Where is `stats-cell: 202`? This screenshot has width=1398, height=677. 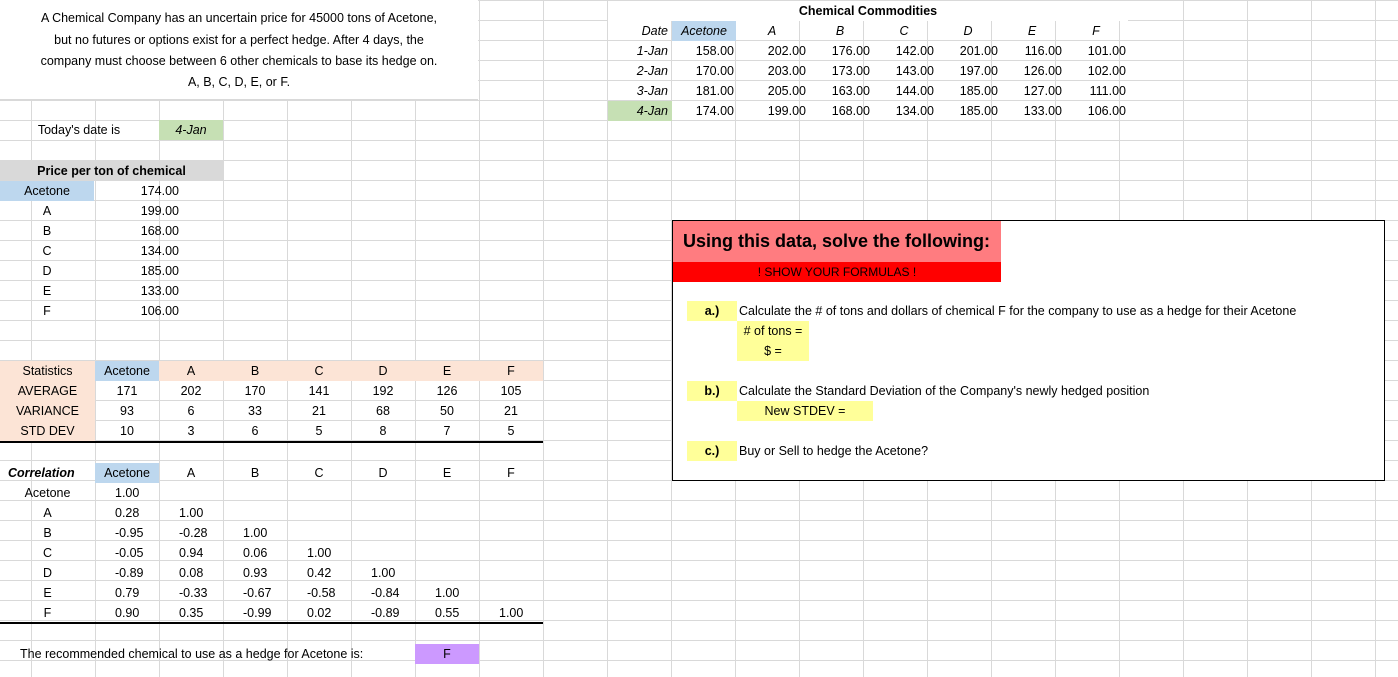 stats-cell: 202 is located at coordinates (191, 391).